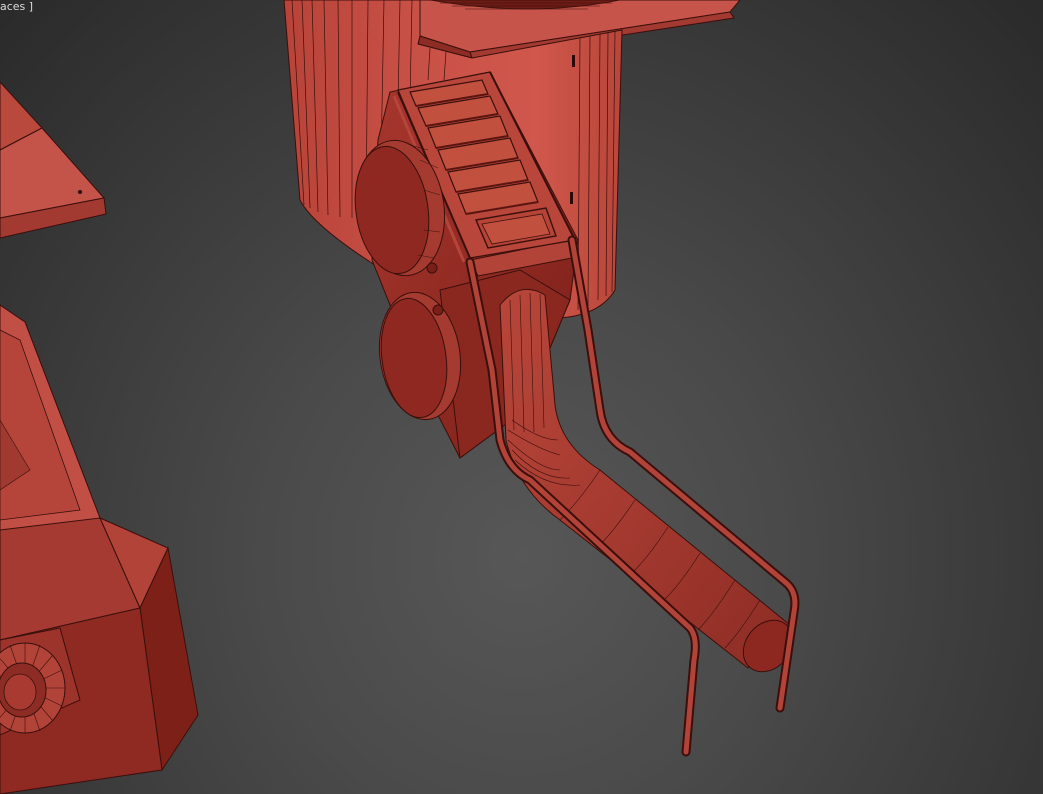 The height and width of the screenshot is (794, 1043). Describe the element at coordinates (53, 160) in the screenshot. I see `left-platform-mesh` at that location.